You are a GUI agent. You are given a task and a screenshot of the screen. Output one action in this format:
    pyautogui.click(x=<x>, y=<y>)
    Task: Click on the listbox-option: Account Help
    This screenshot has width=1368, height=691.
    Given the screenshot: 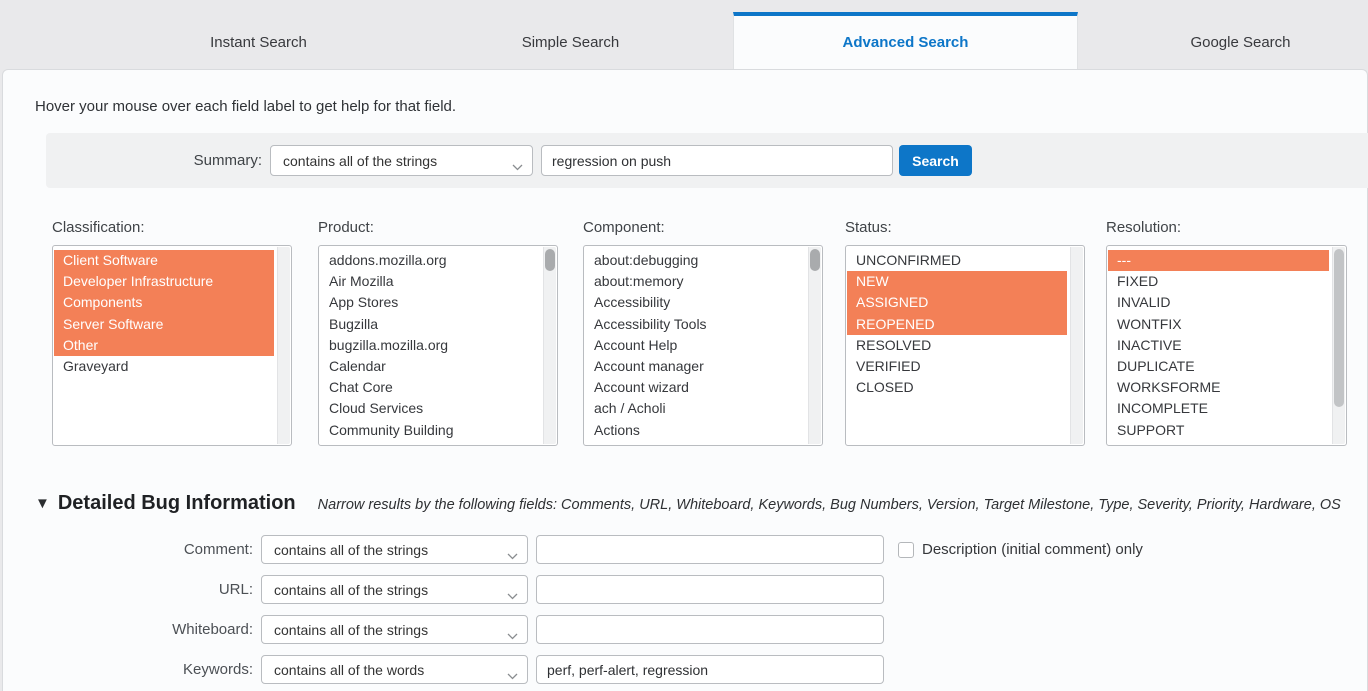 What is the action you would take?
    pyautogui.click(x=695, y=345)
    